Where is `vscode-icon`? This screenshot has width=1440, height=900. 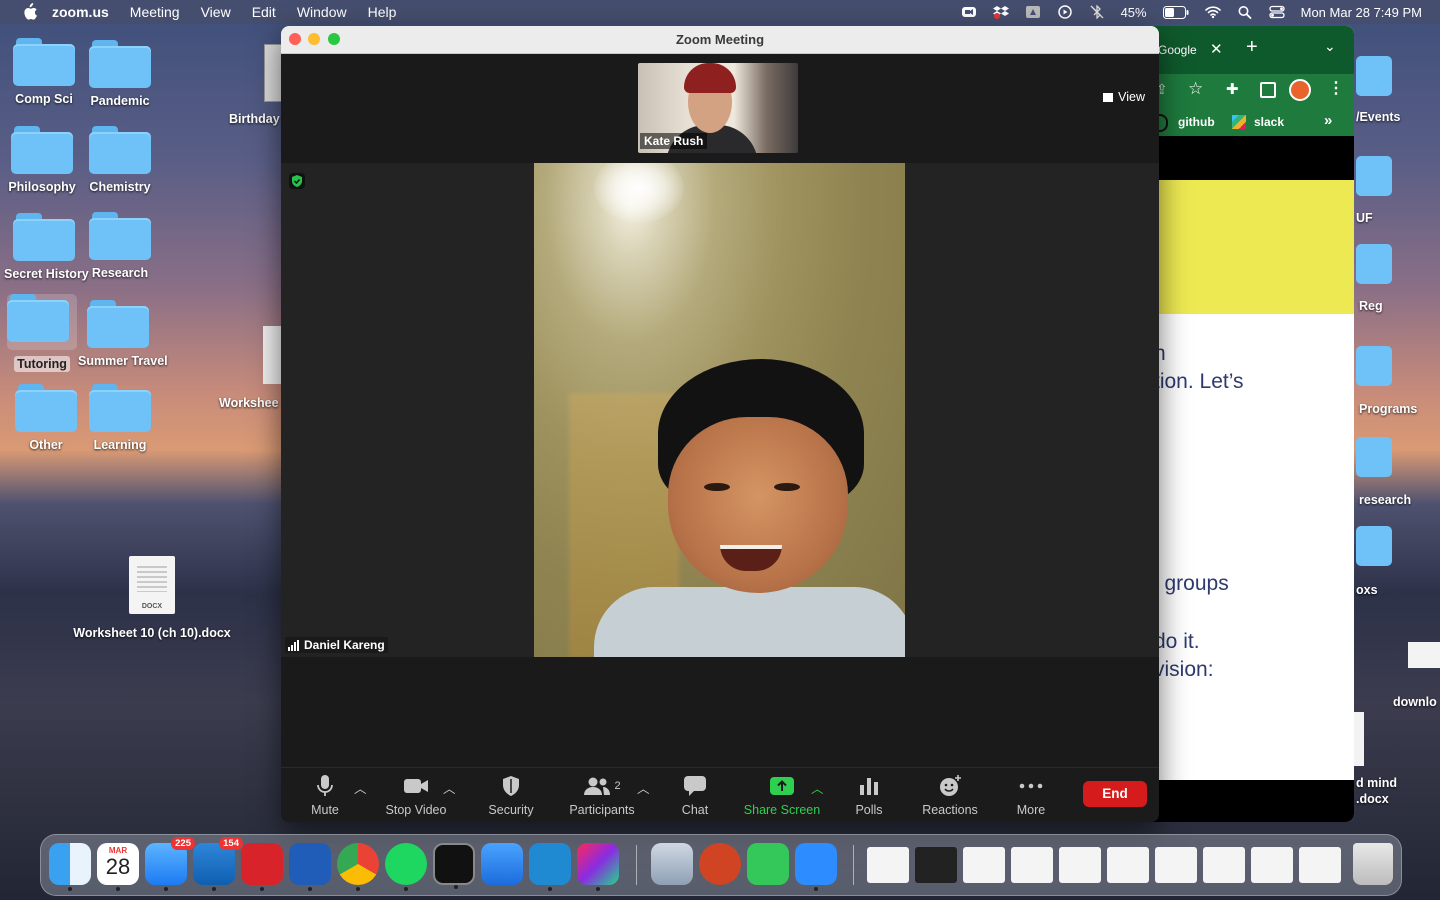
vscode-icon is located at coordinates (550, 867).